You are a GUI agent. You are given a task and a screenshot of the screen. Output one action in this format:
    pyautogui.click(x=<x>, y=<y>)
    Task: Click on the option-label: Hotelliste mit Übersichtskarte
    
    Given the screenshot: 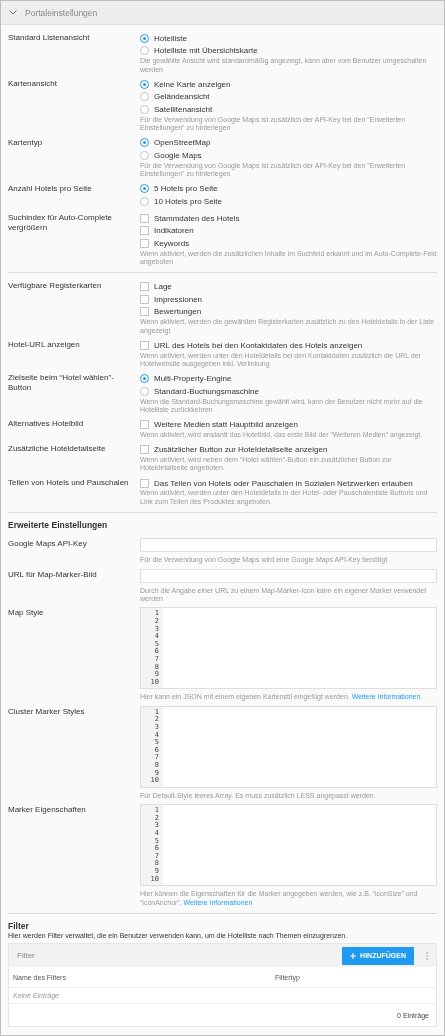 What is the action you would take?
    pyautogui.click(x=206, y=51)
    